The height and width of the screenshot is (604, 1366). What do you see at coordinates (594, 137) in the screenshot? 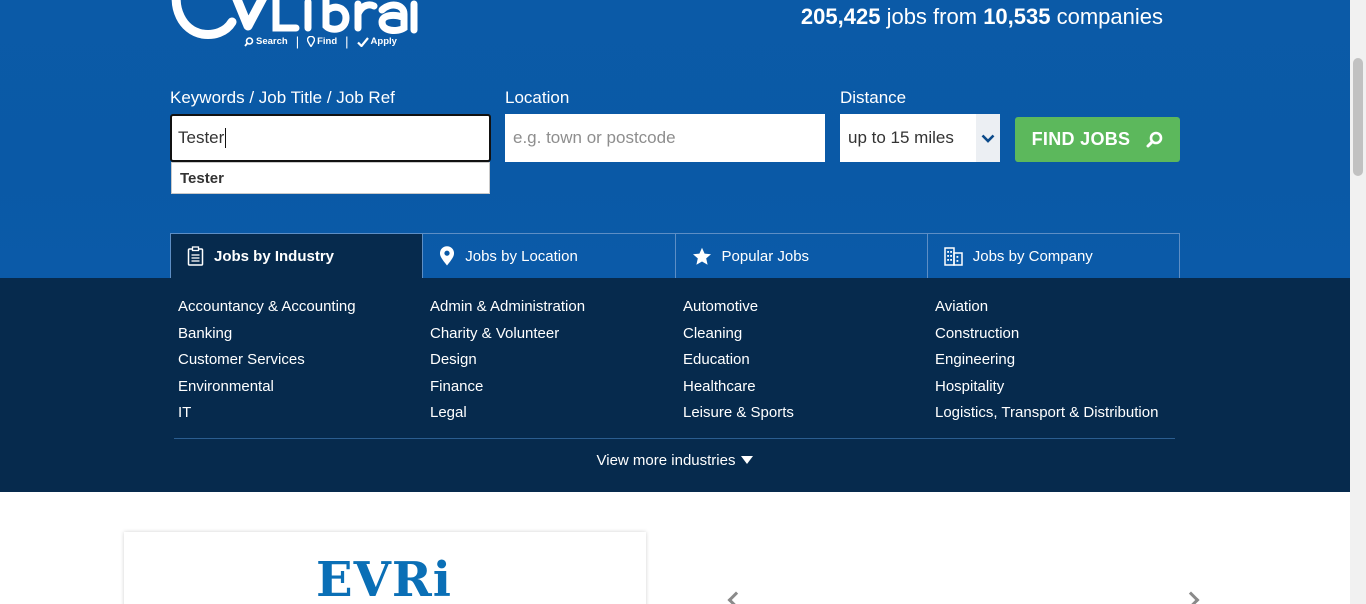
I see `location-placeholder: e.g. town or postcode` at bounding box center [594, 137].